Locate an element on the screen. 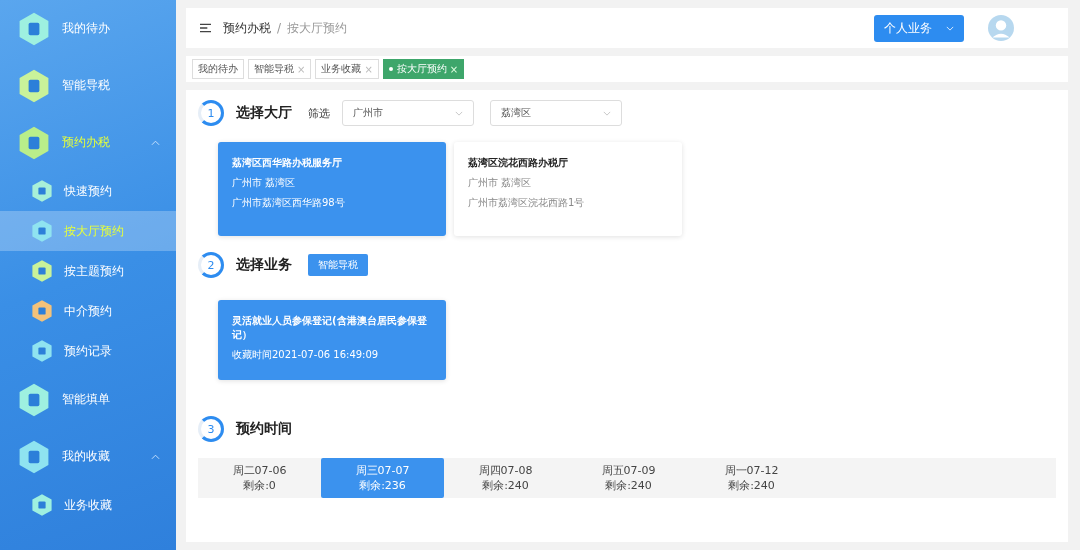 The height and width of the screenshot is (550, 1080). hall-address: 广州市荔湾区西华路98号 is located at coordinates (289, 203).